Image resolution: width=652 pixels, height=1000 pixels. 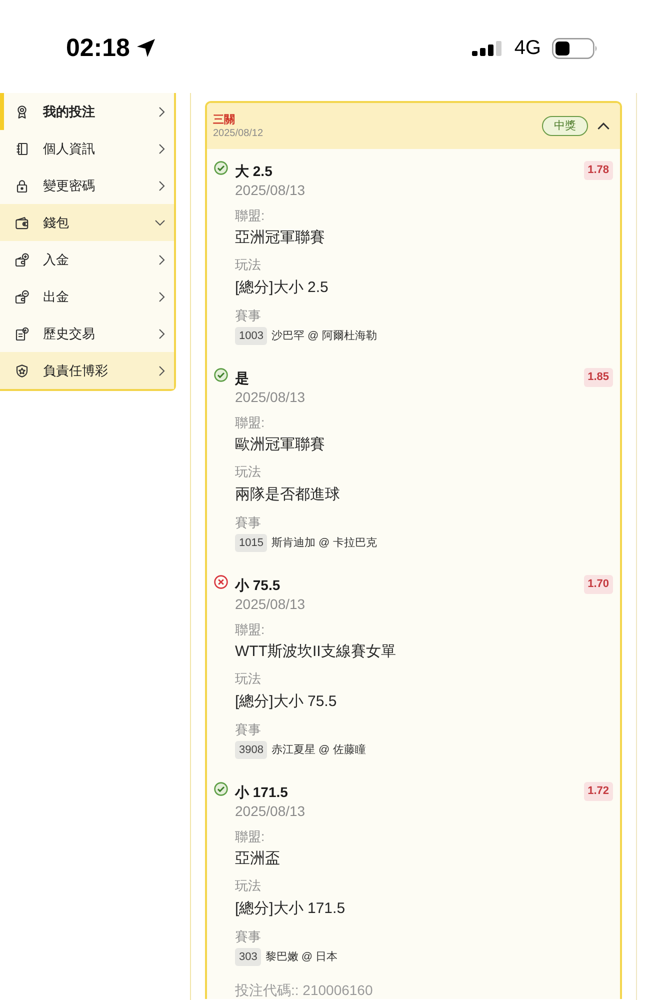 I want to click on sidebar-item: 負責任博彩, so click(x=87, y=370).